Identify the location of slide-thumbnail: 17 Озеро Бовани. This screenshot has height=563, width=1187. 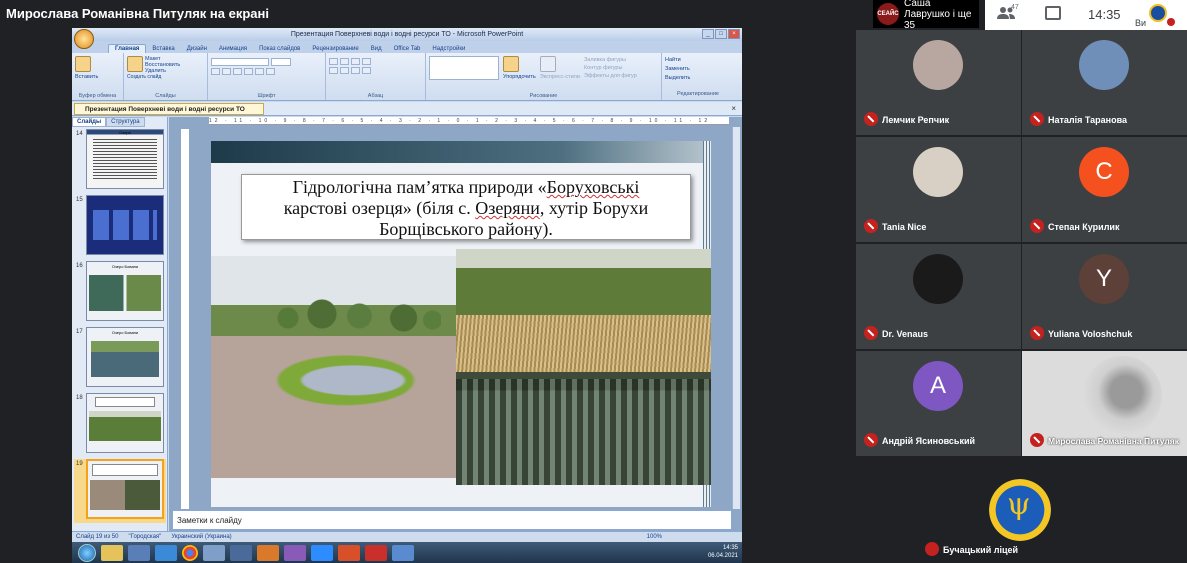
(120, 359).